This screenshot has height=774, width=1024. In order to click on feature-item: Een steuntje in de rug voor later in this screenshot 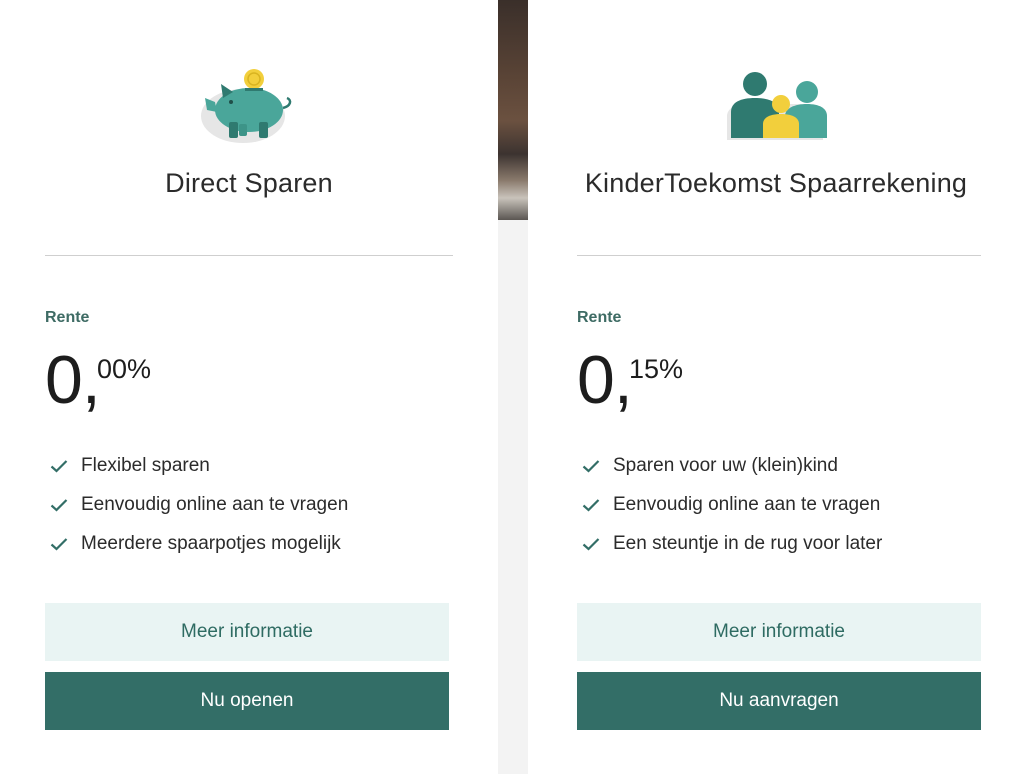, I will do `click(732, 543)`.